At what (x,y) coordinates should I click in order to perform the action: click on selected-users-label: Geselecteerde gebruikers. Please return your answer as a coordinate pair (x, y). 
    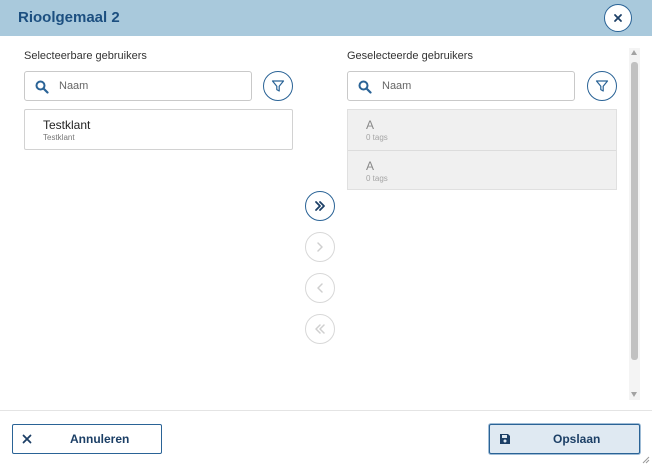
    Looking at the image, I should click on (410, 56).